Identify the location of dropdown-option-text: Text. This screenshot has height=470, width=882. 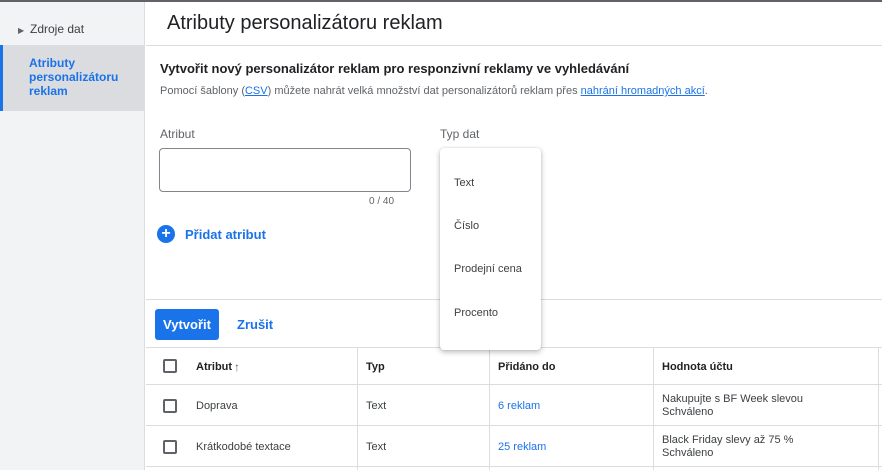
(464, 183).